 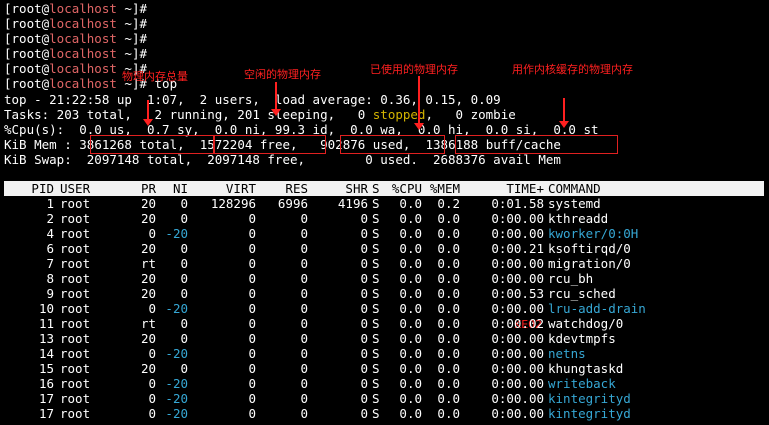 I want to click on table-row: 11 root rt 0 0 0 0 S 0.0 0.0 0:00.02 watchdog/0, so click(x=384, y=323).